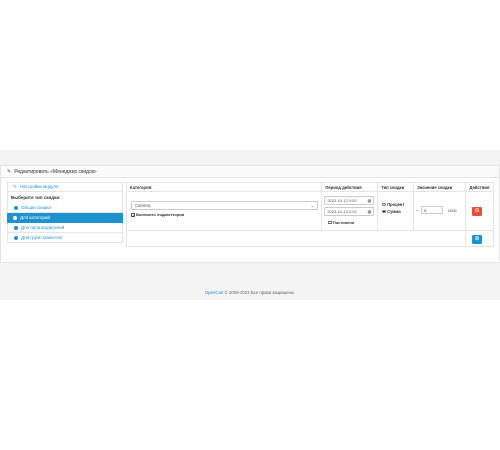 The height and width of the screenshot is (450, 500). I want to click on sidebar-item-manufacturers: Для производителей, so click(65, 228).